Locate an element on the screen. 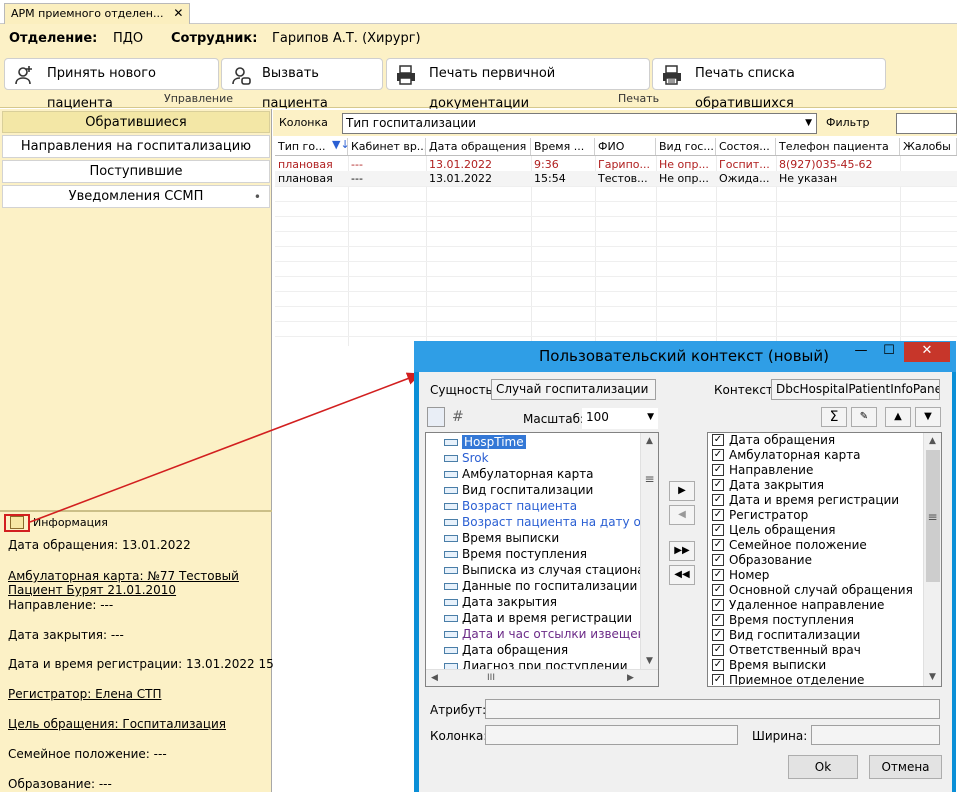 The width and height of the screenshot is (957, 792). scroll-right-icon: ▶ is located at coordinates (630, 678).